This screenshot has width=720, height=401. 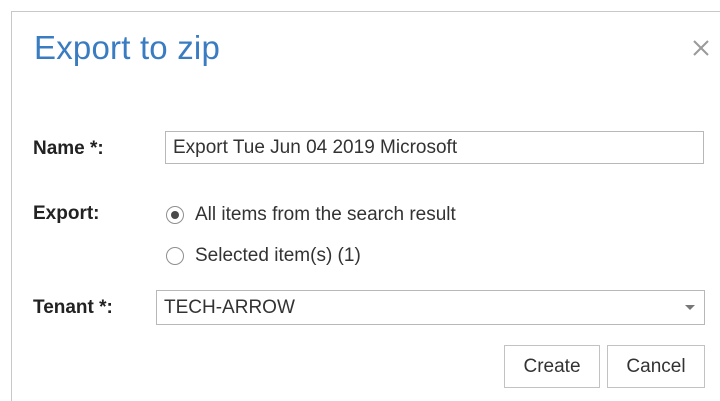 I want to click on export-option-all-label: All items from the search result, so click(x=325, y=214).